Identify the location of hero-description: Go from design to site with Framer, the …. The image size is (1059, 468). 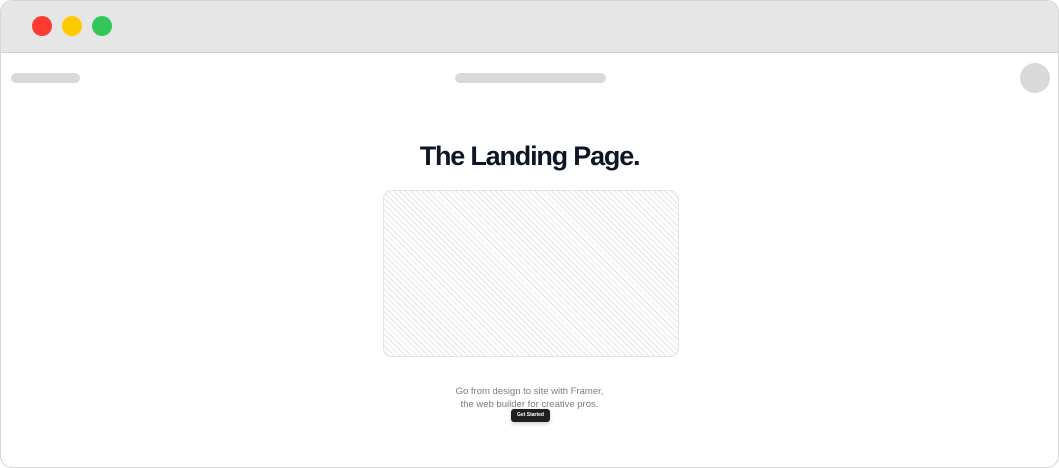
(529, 398).